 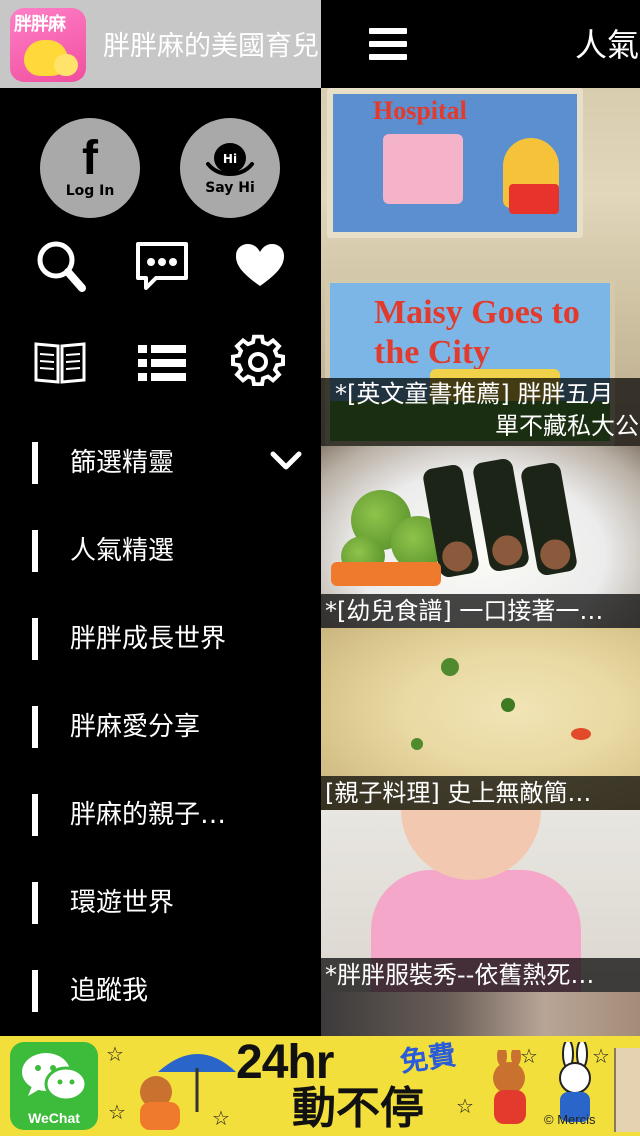 I want to click on login-label: Log In, so click(x=90, y=191).